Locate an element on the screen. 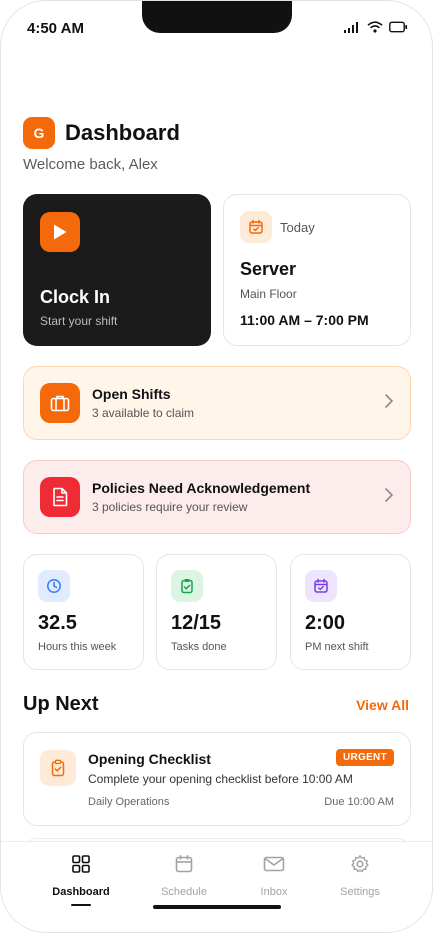 This screenshot has width=433, height=933. grid-icon is located at coordinates (81, 866).